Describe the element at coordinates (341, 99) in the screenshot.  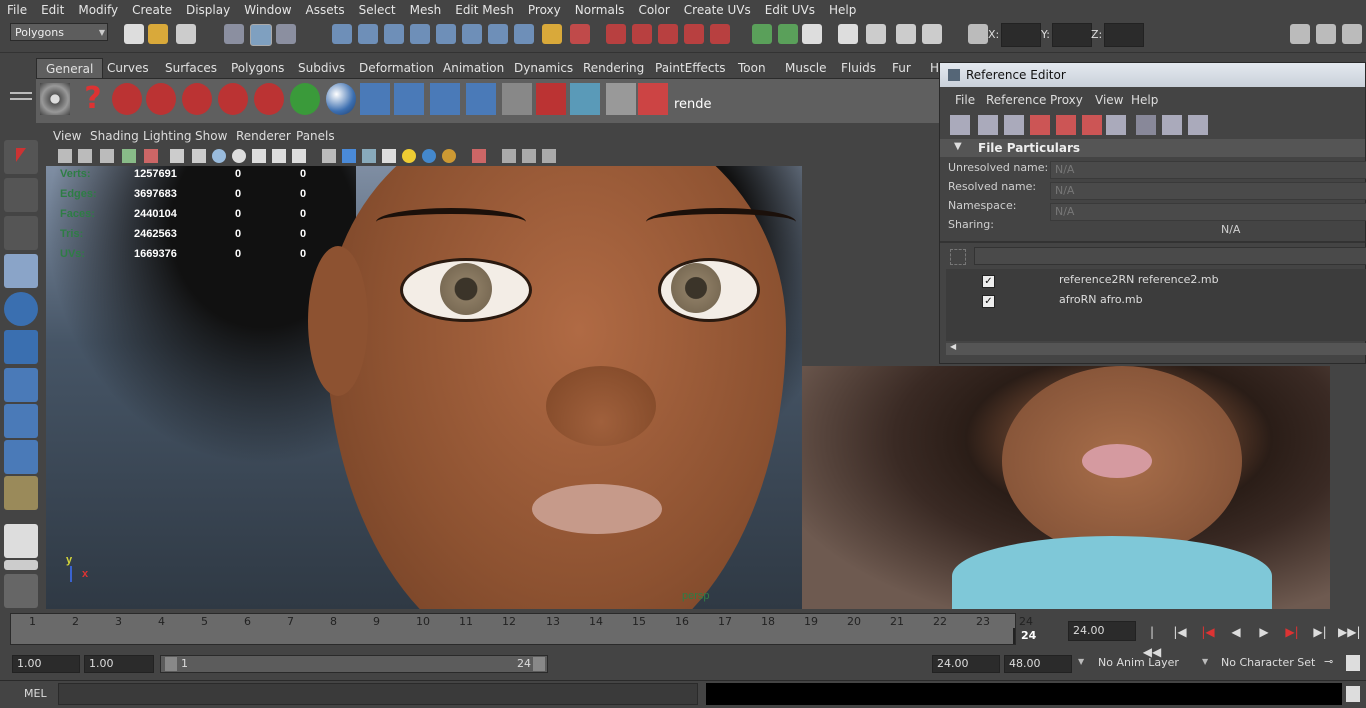
I see `sphere-icon` at that location.